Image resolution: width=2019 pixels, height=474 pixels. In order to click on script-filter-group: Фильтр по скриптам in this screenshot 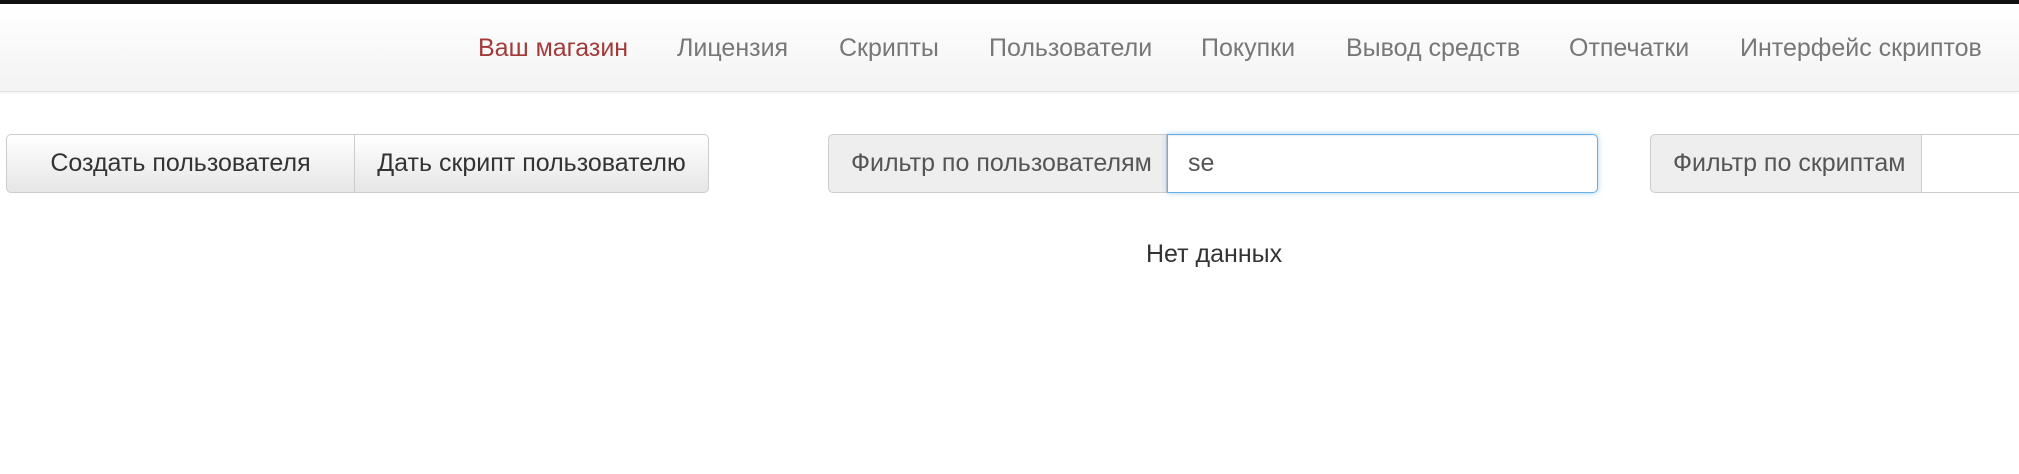, I will do `click(1834, 163)`.